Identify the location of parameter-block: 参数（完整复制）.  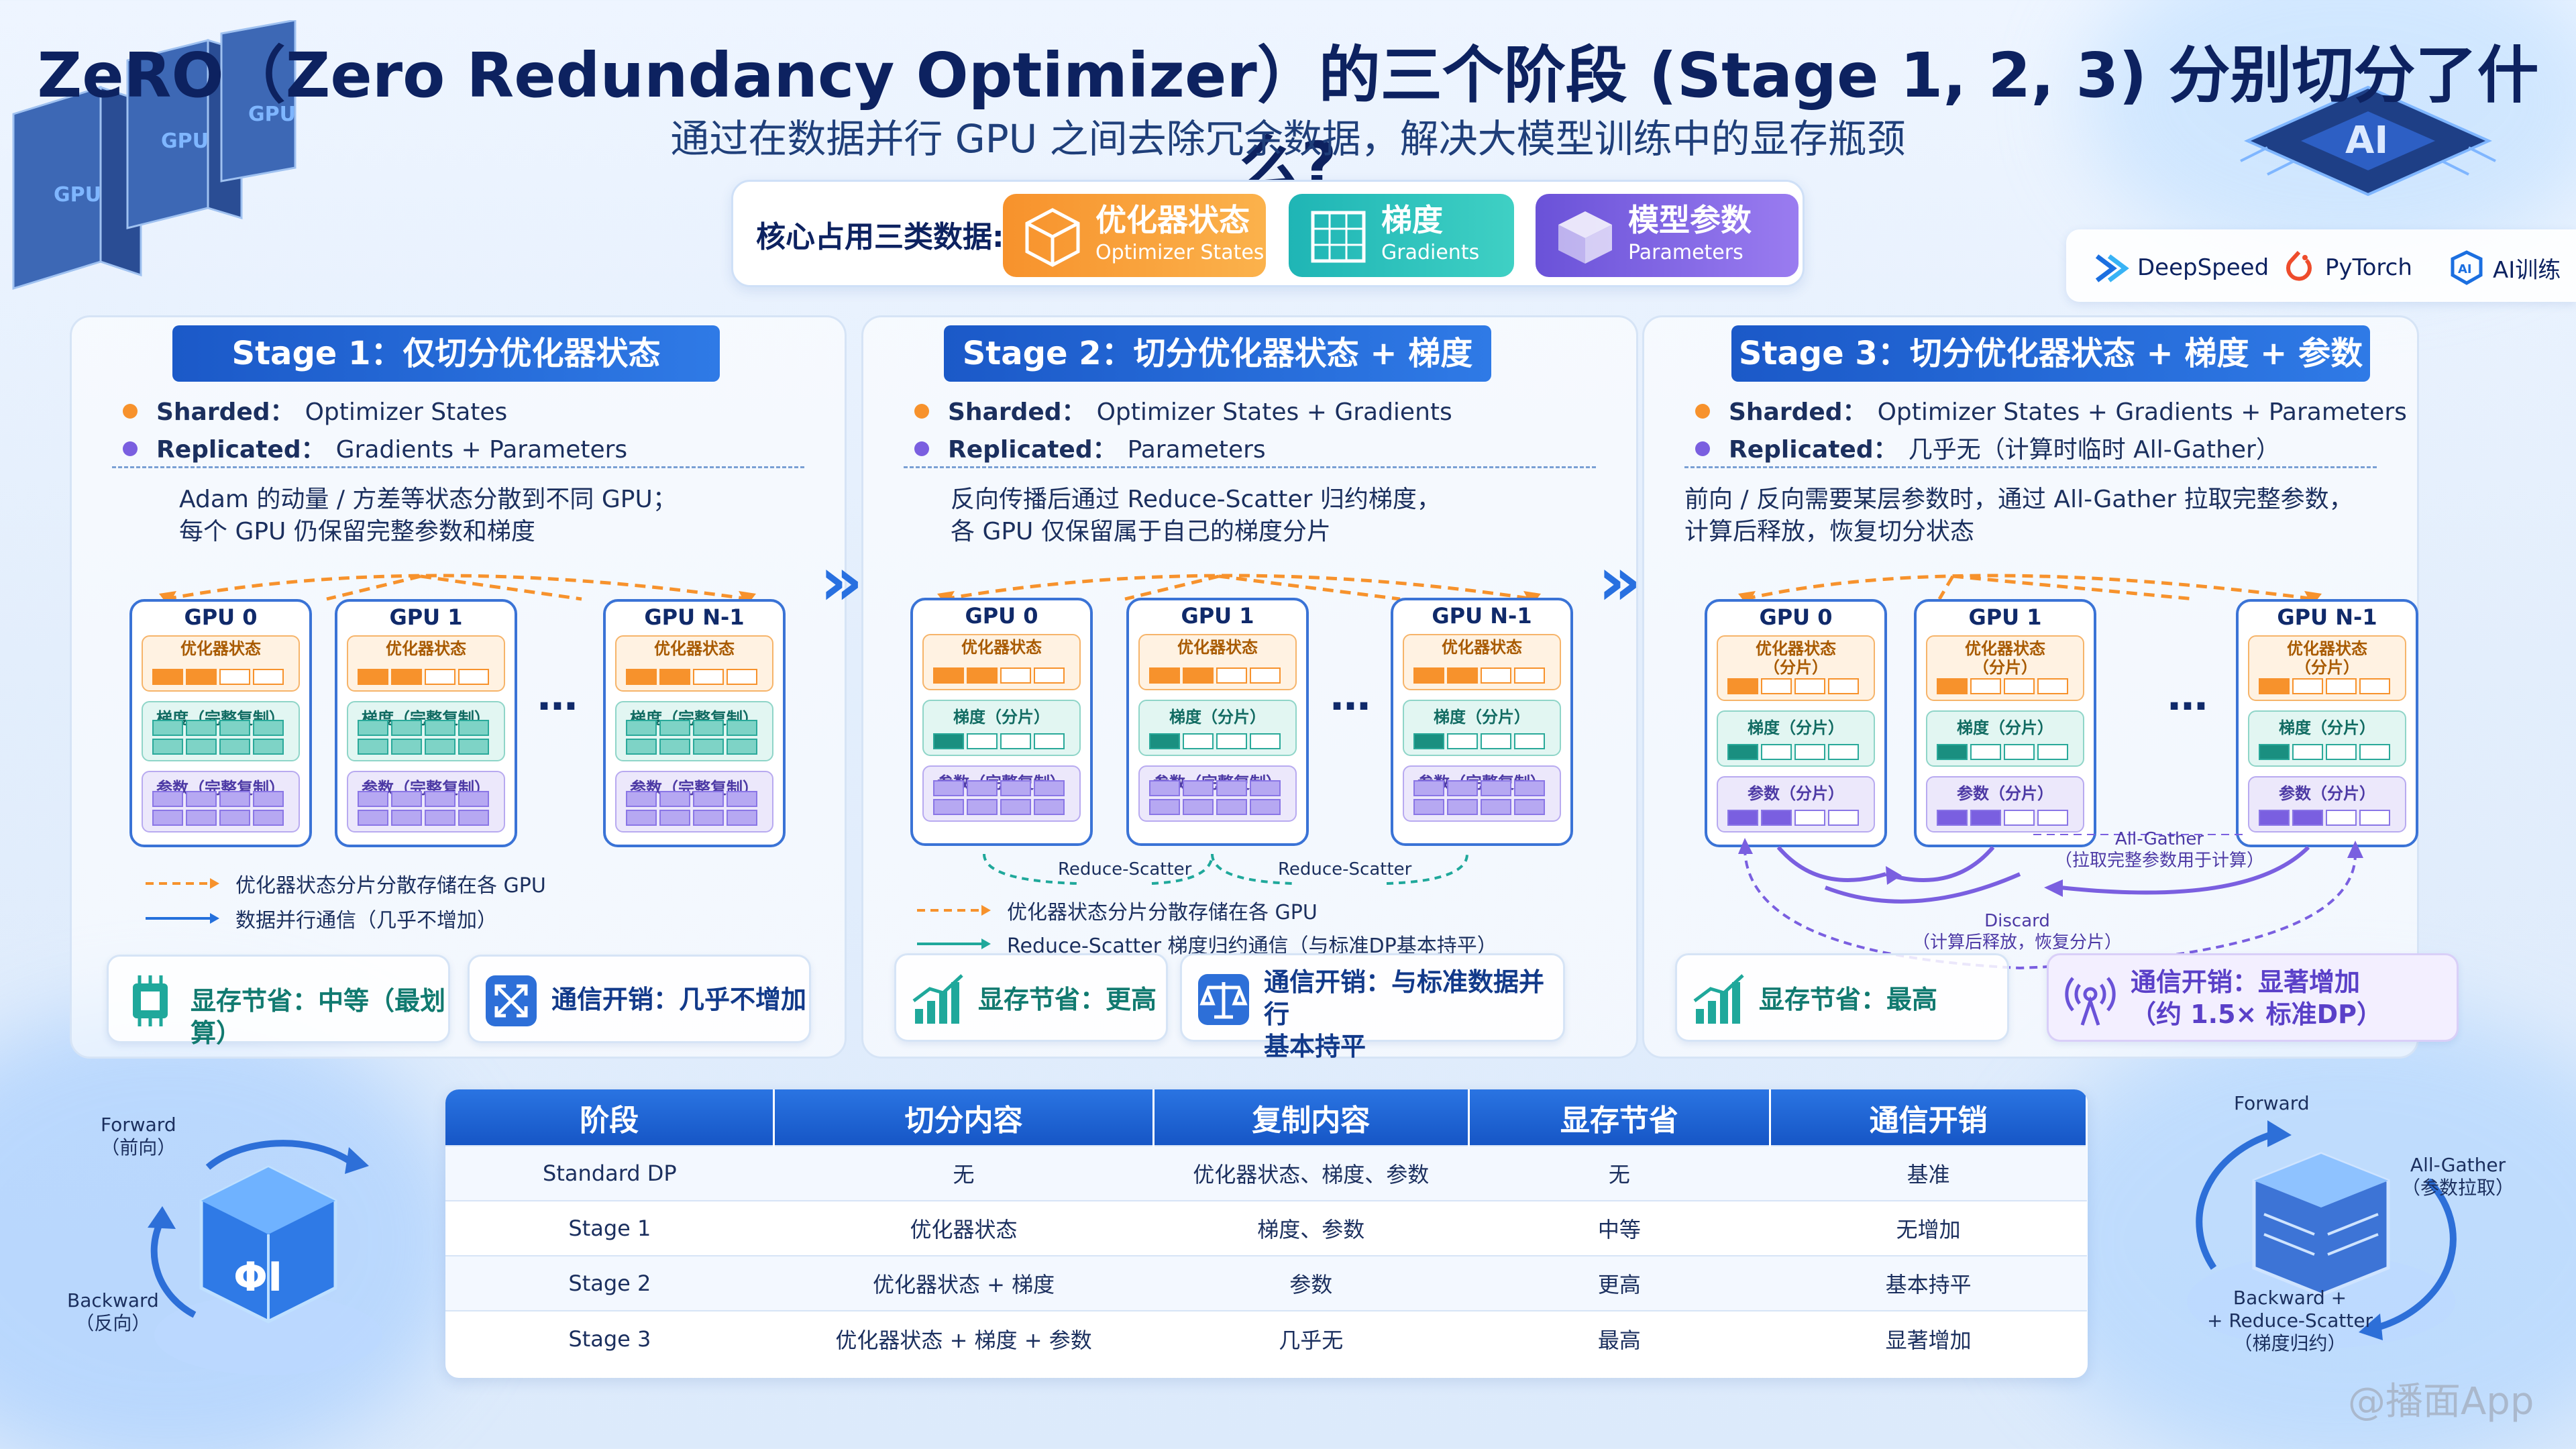
(1482, 793).